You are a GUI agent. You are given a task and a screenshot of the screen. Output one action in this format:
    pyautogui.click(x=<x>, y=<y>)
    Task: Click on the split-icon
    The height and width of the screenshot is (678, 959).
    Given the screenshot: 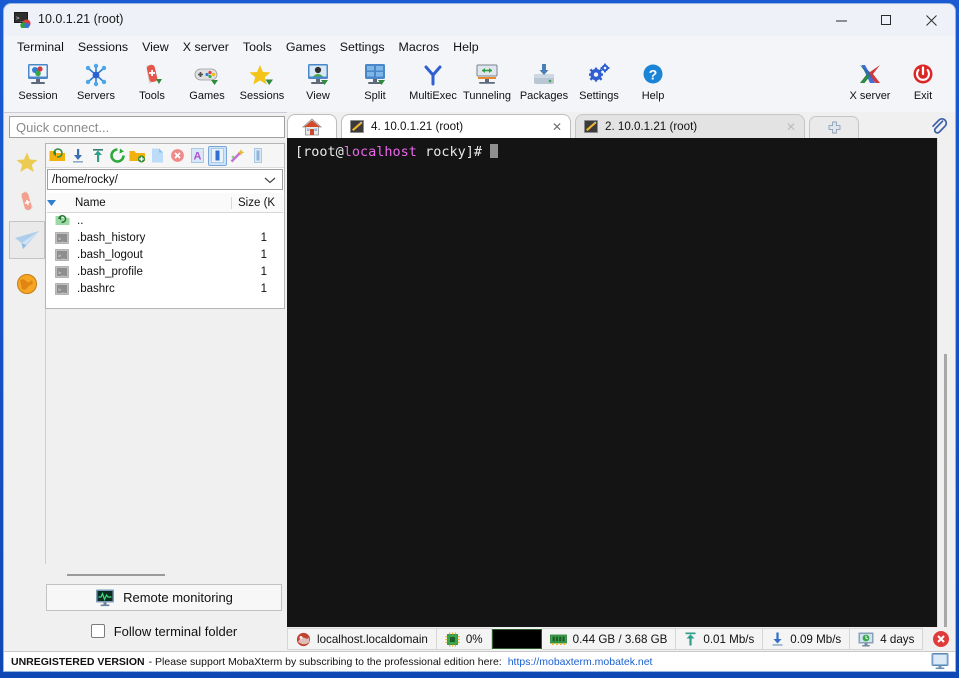 What is the action you would take?
    pyautogui.click(x=375, y=75)
    